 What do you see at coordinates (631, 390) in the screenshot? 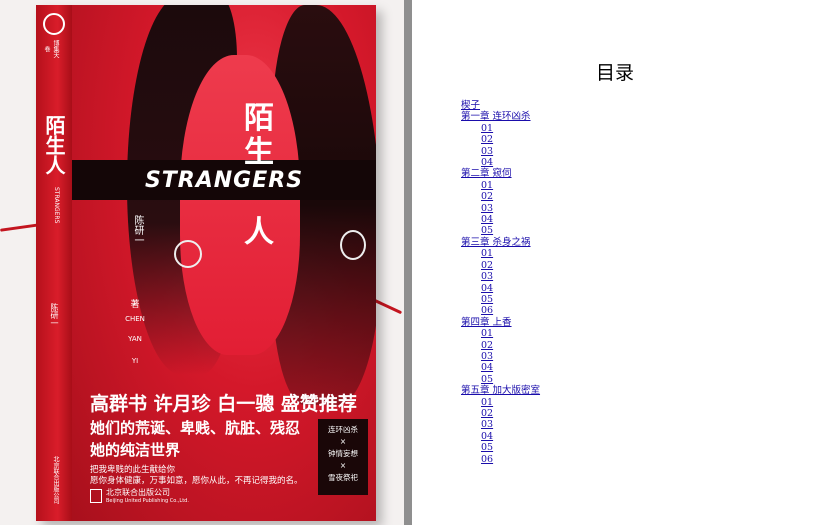
I see `toc-chapter-link: 第五章 加大版密室` at bounding box center [631, 390].